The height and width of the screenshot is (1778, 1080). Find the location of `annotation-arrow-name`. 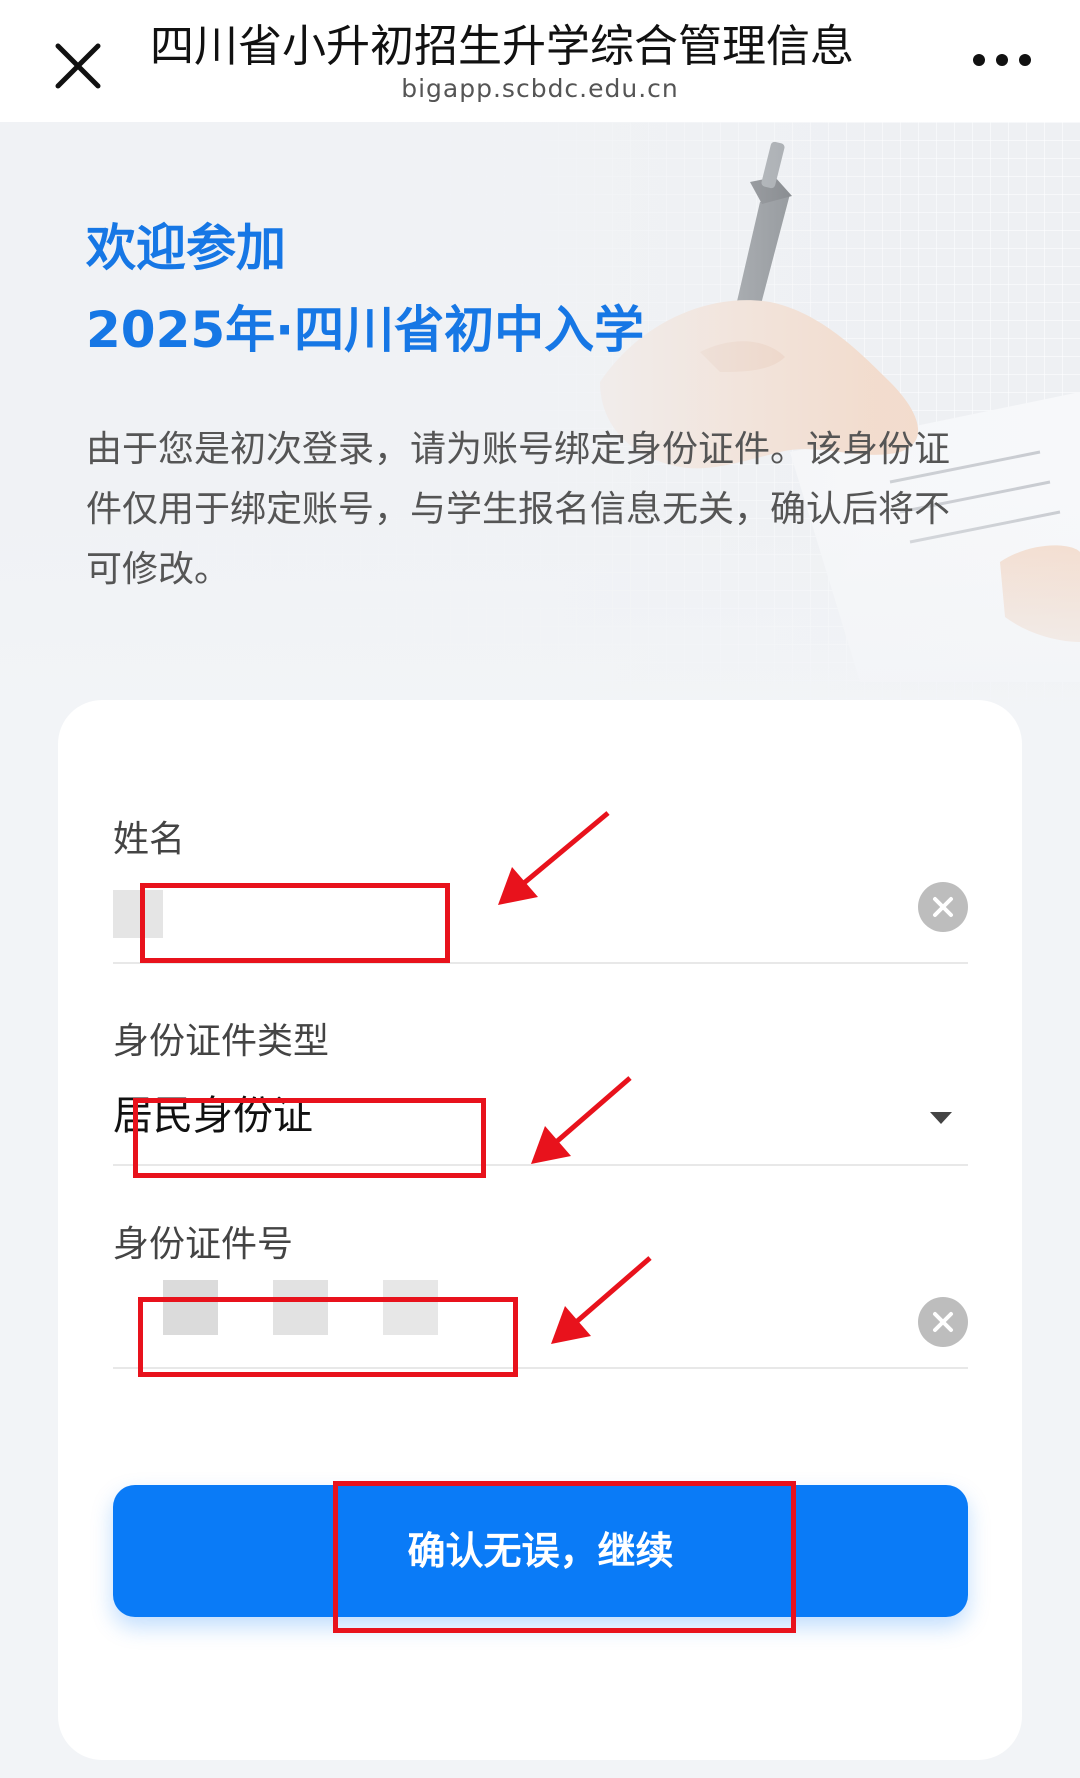

annotation-arrow-name is located at coordinates (554, 858).